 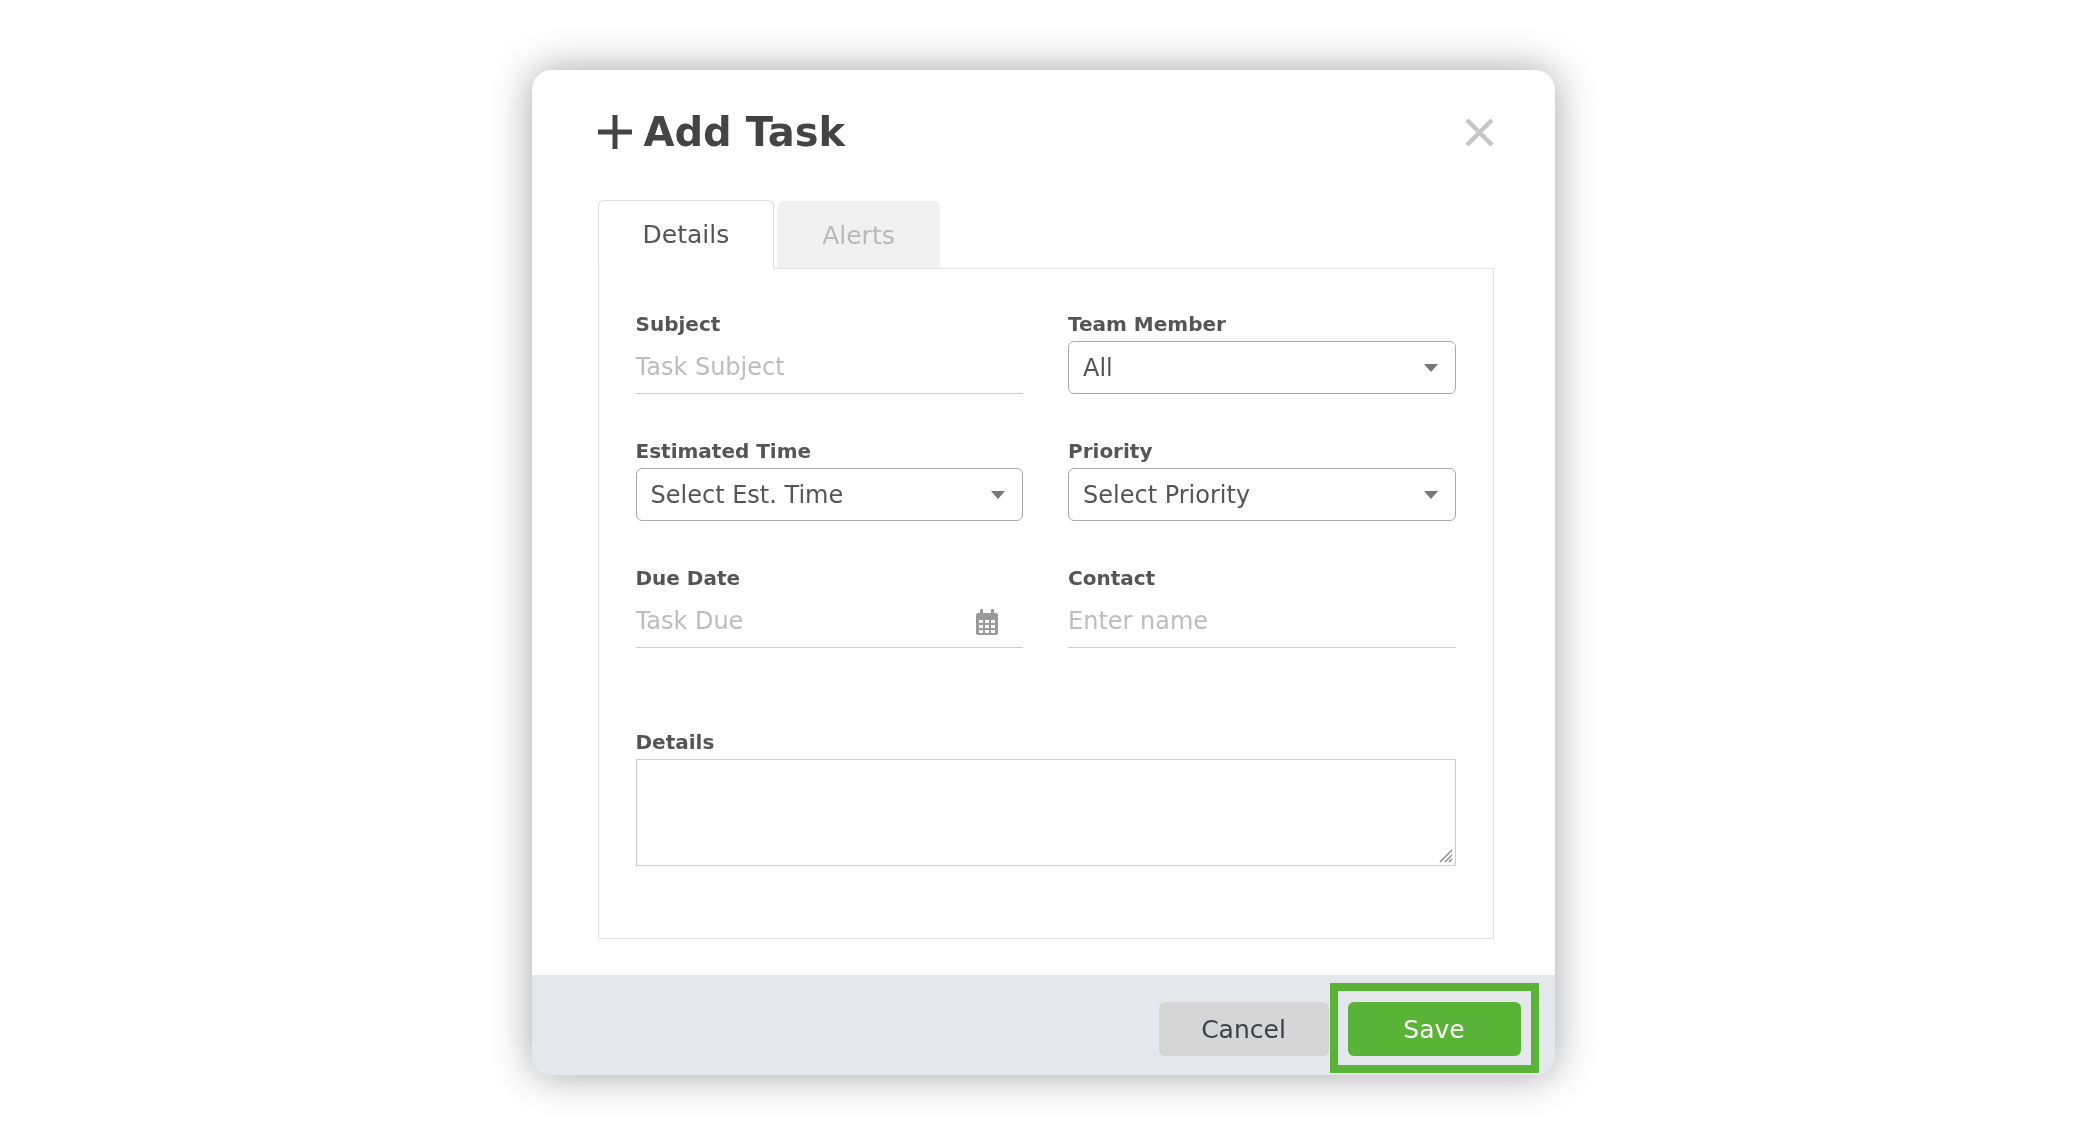 I want to click on dialog-title: Add Task, so click(x=744, y=132).